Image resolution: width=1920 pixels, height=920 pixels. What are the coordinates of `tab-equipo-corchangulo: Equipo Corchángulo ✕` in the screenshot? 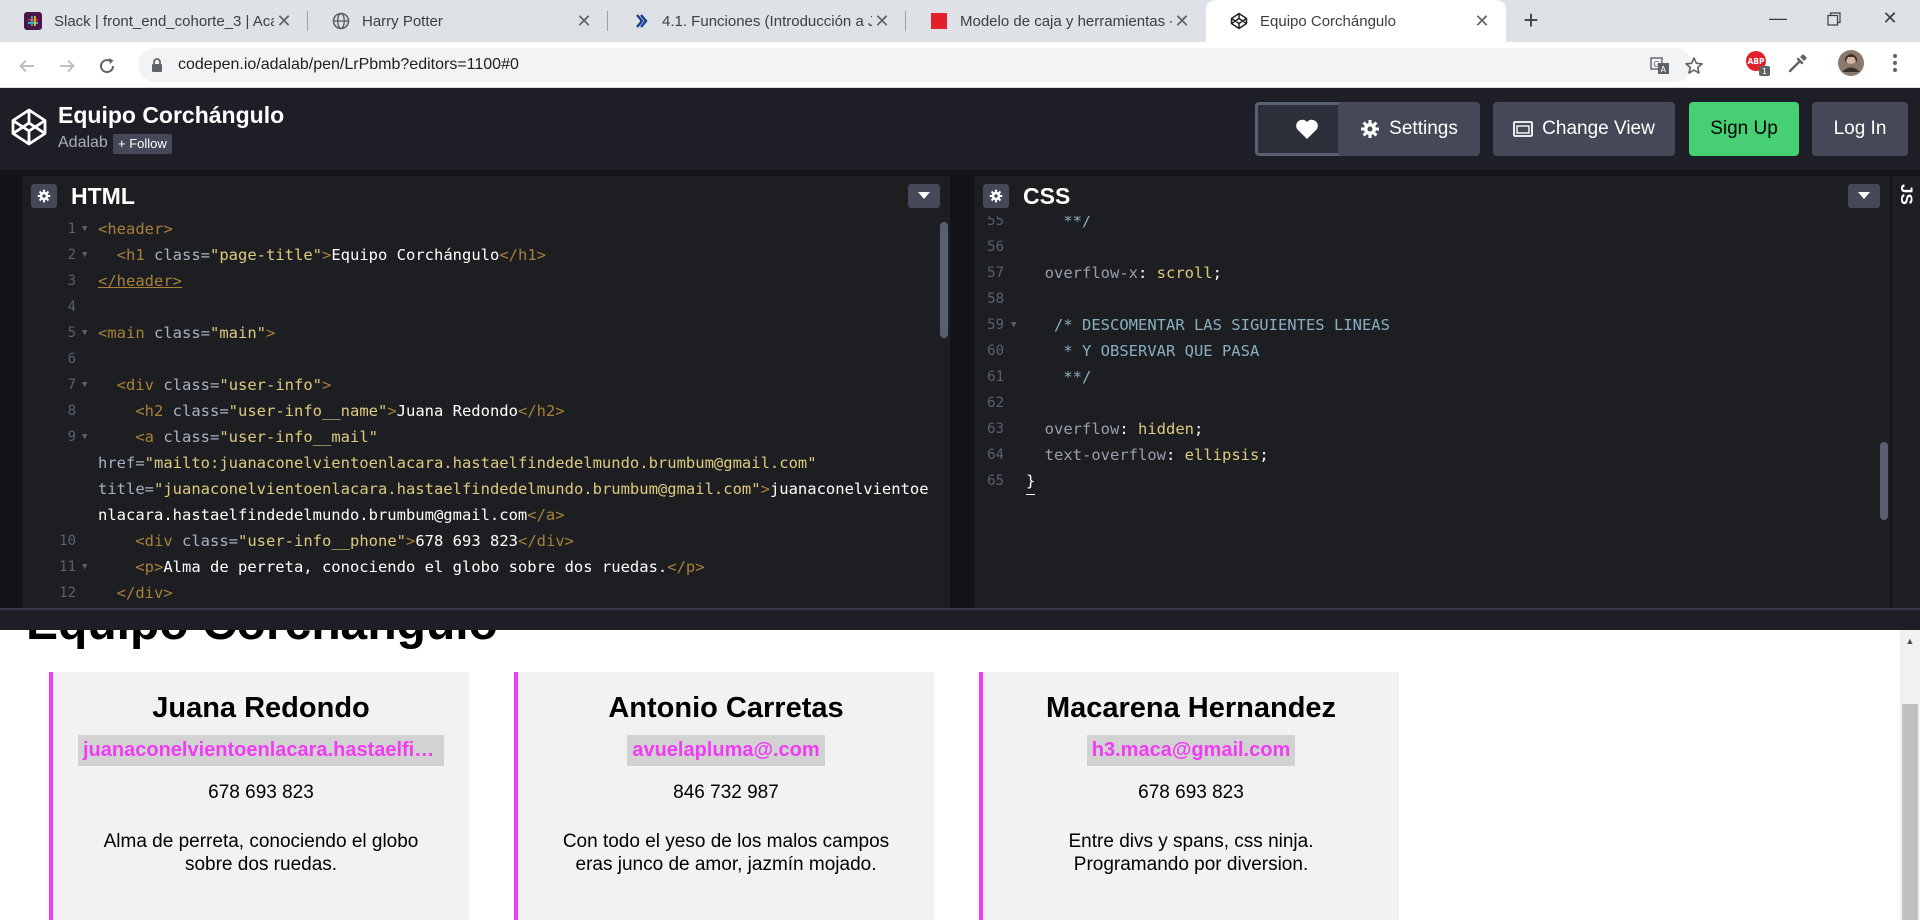 It's located at (1356, 21).